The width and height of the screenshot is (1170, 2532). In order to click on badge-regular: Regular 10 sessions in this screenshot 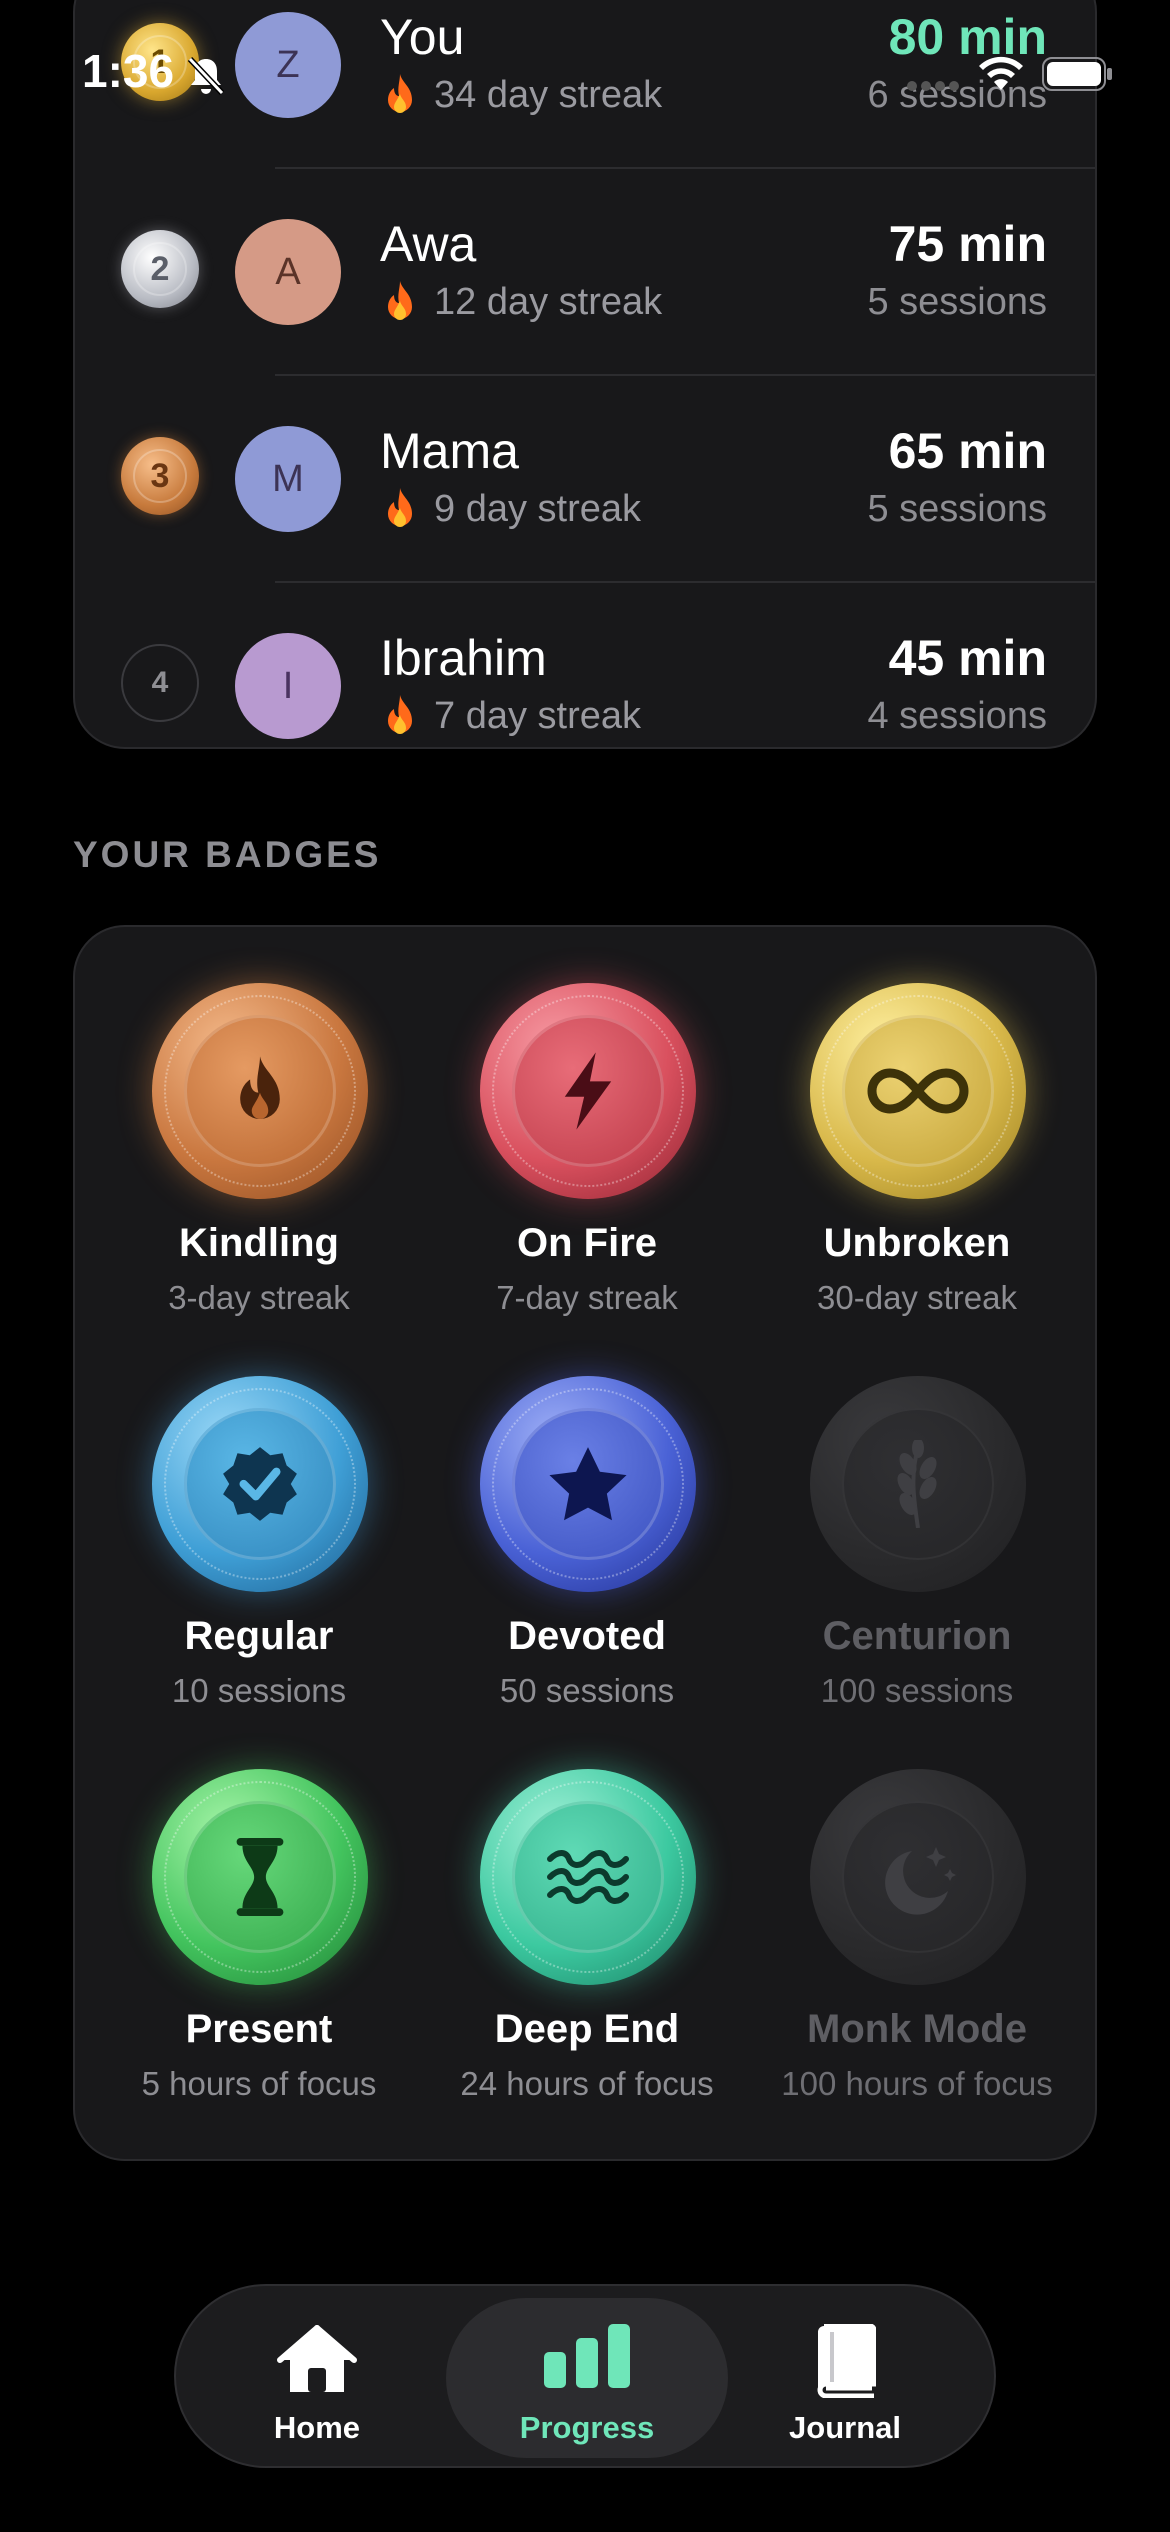, I will do `click(259, 1514)`.